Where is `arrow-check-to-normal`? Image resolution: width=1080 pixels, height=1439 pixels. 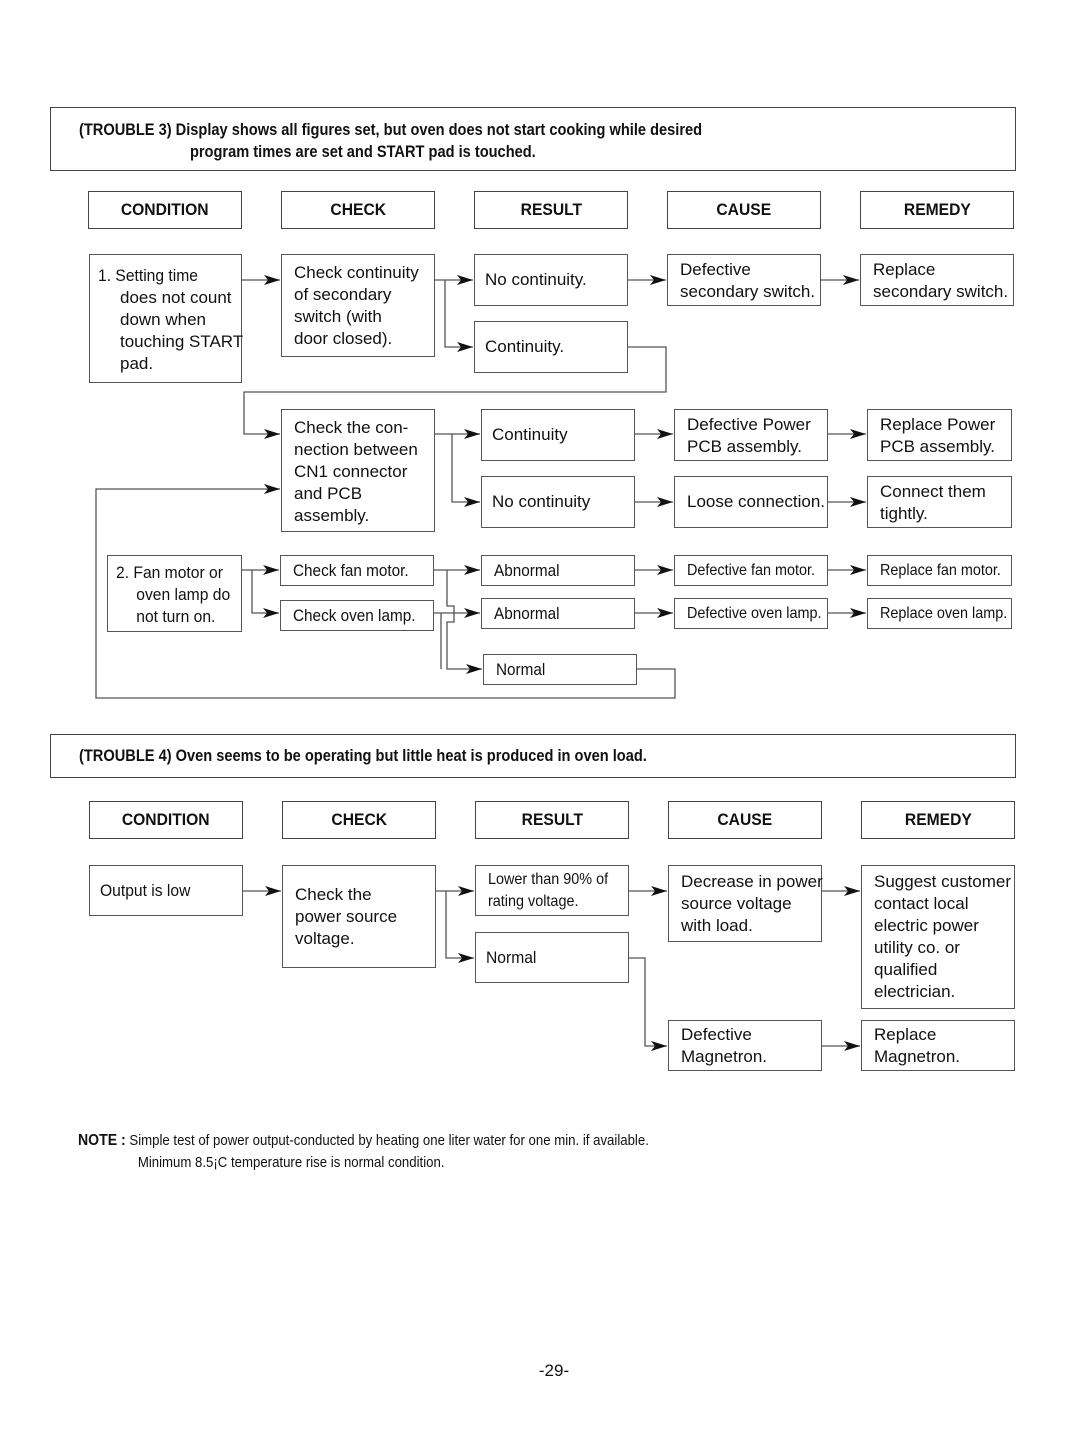 arrow-check-to-normal is located at coordinates (459, 927).